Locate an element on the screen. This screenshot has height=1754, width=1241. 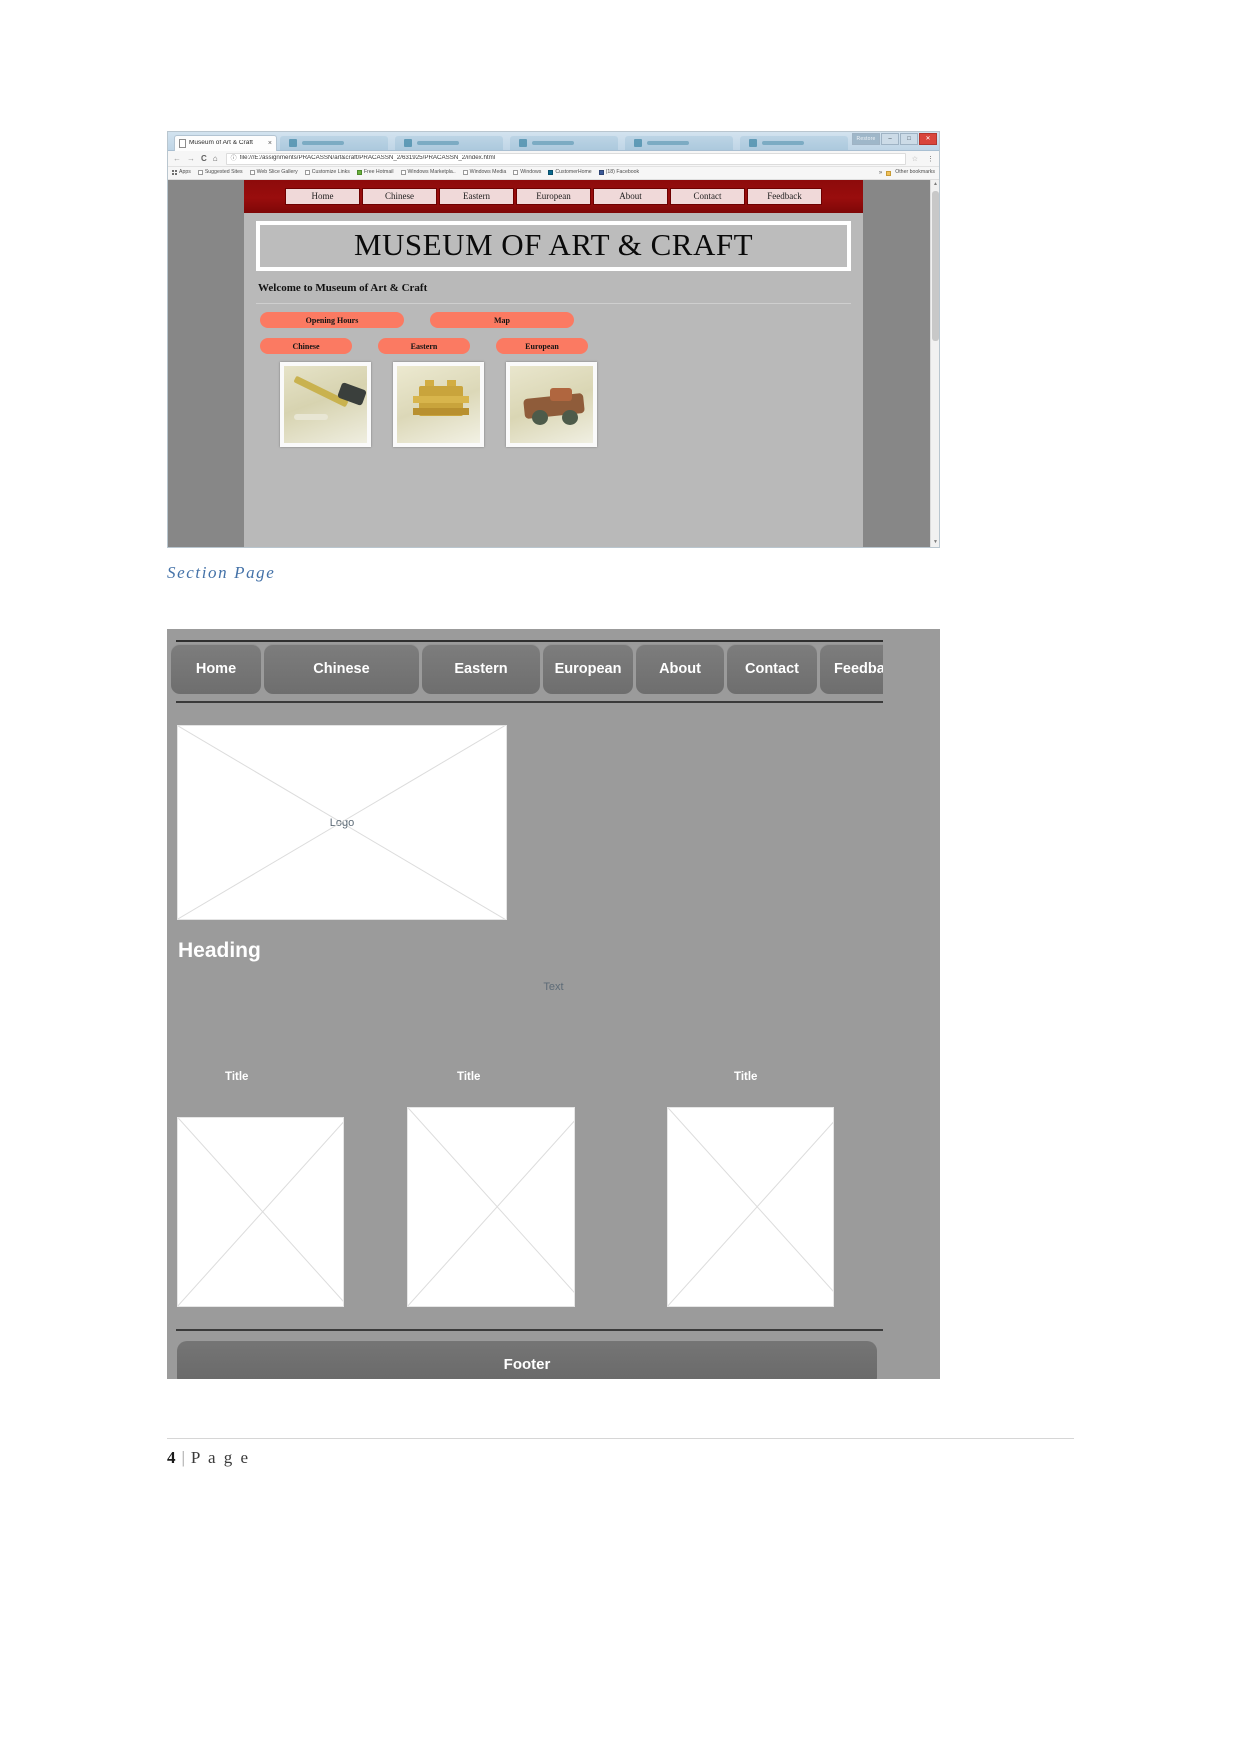
site-pill-row-primary: Opening Hours Map is located at coordinates (553, 316).